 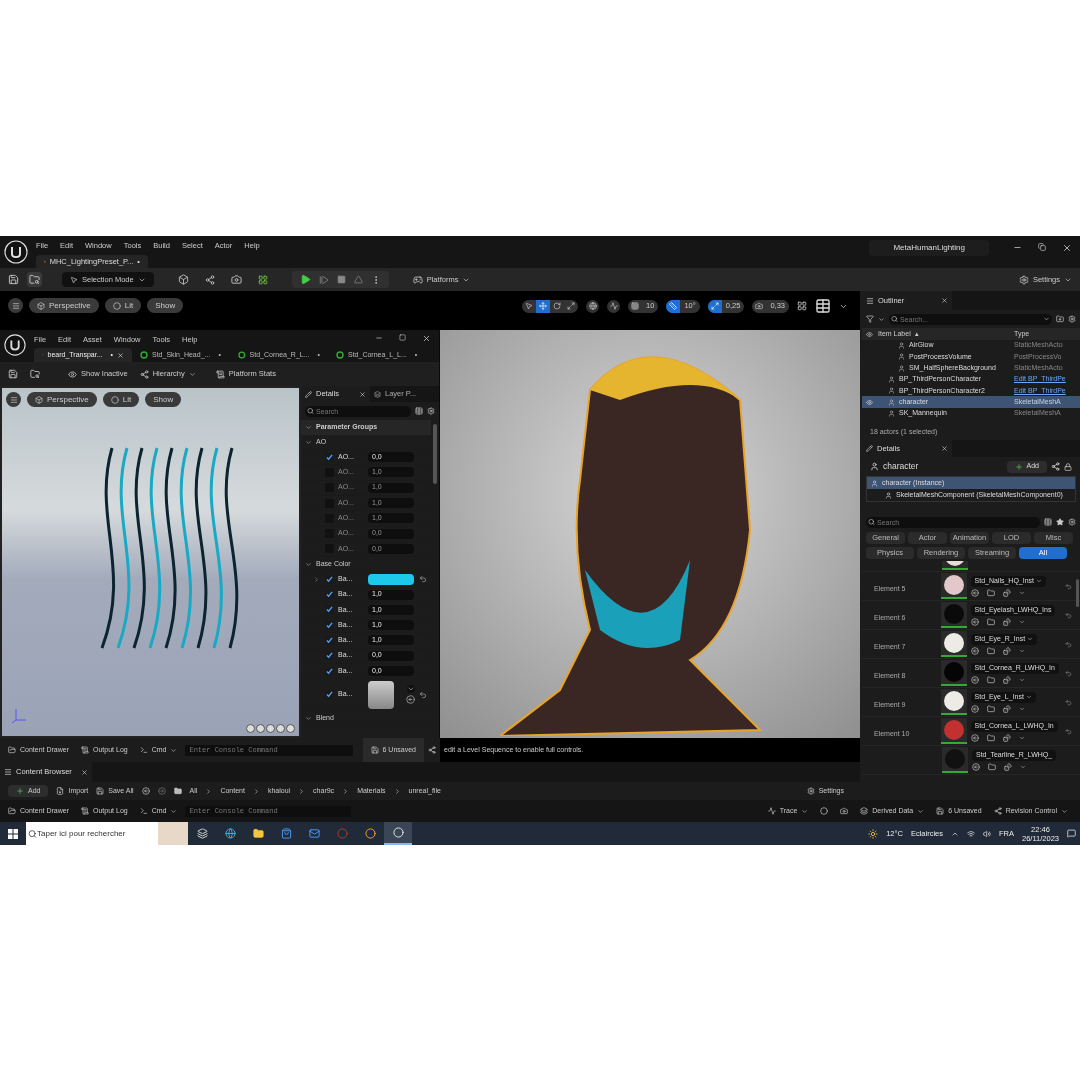 What do you see at coordinates (971, 833) in the screenshot?
I see `network-icon` at bounding box center [971, 833].